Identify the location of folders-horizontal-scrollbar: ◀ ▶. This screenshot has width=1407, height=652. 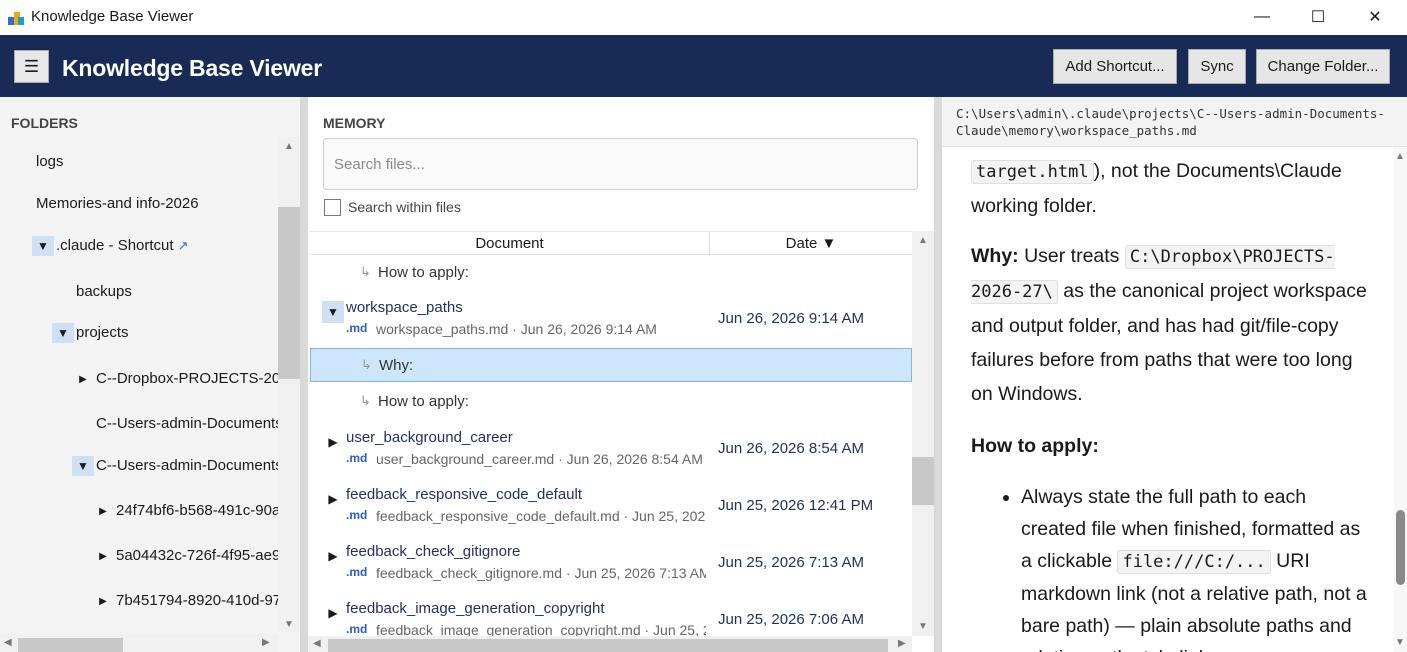
(139, 643).